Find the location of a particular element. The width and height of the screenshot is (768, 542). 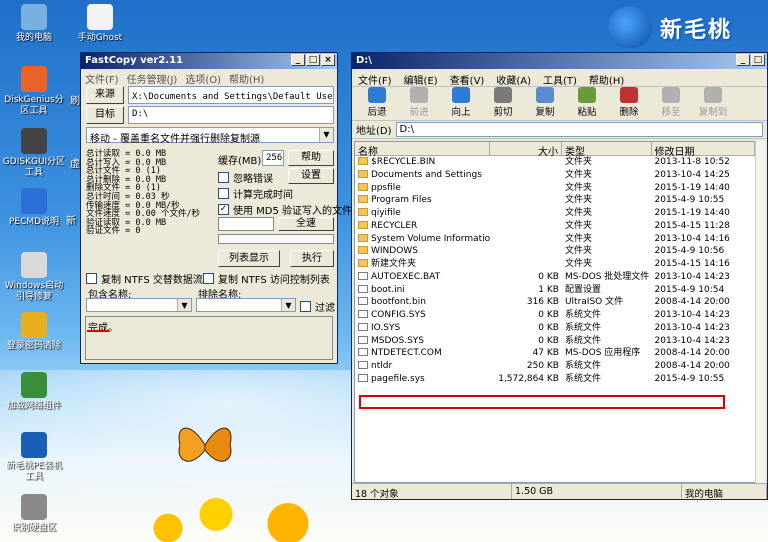

ntfs-streams-checkbox: 复制 NTFS 交替数据流 is located at coordinates (144, 278).